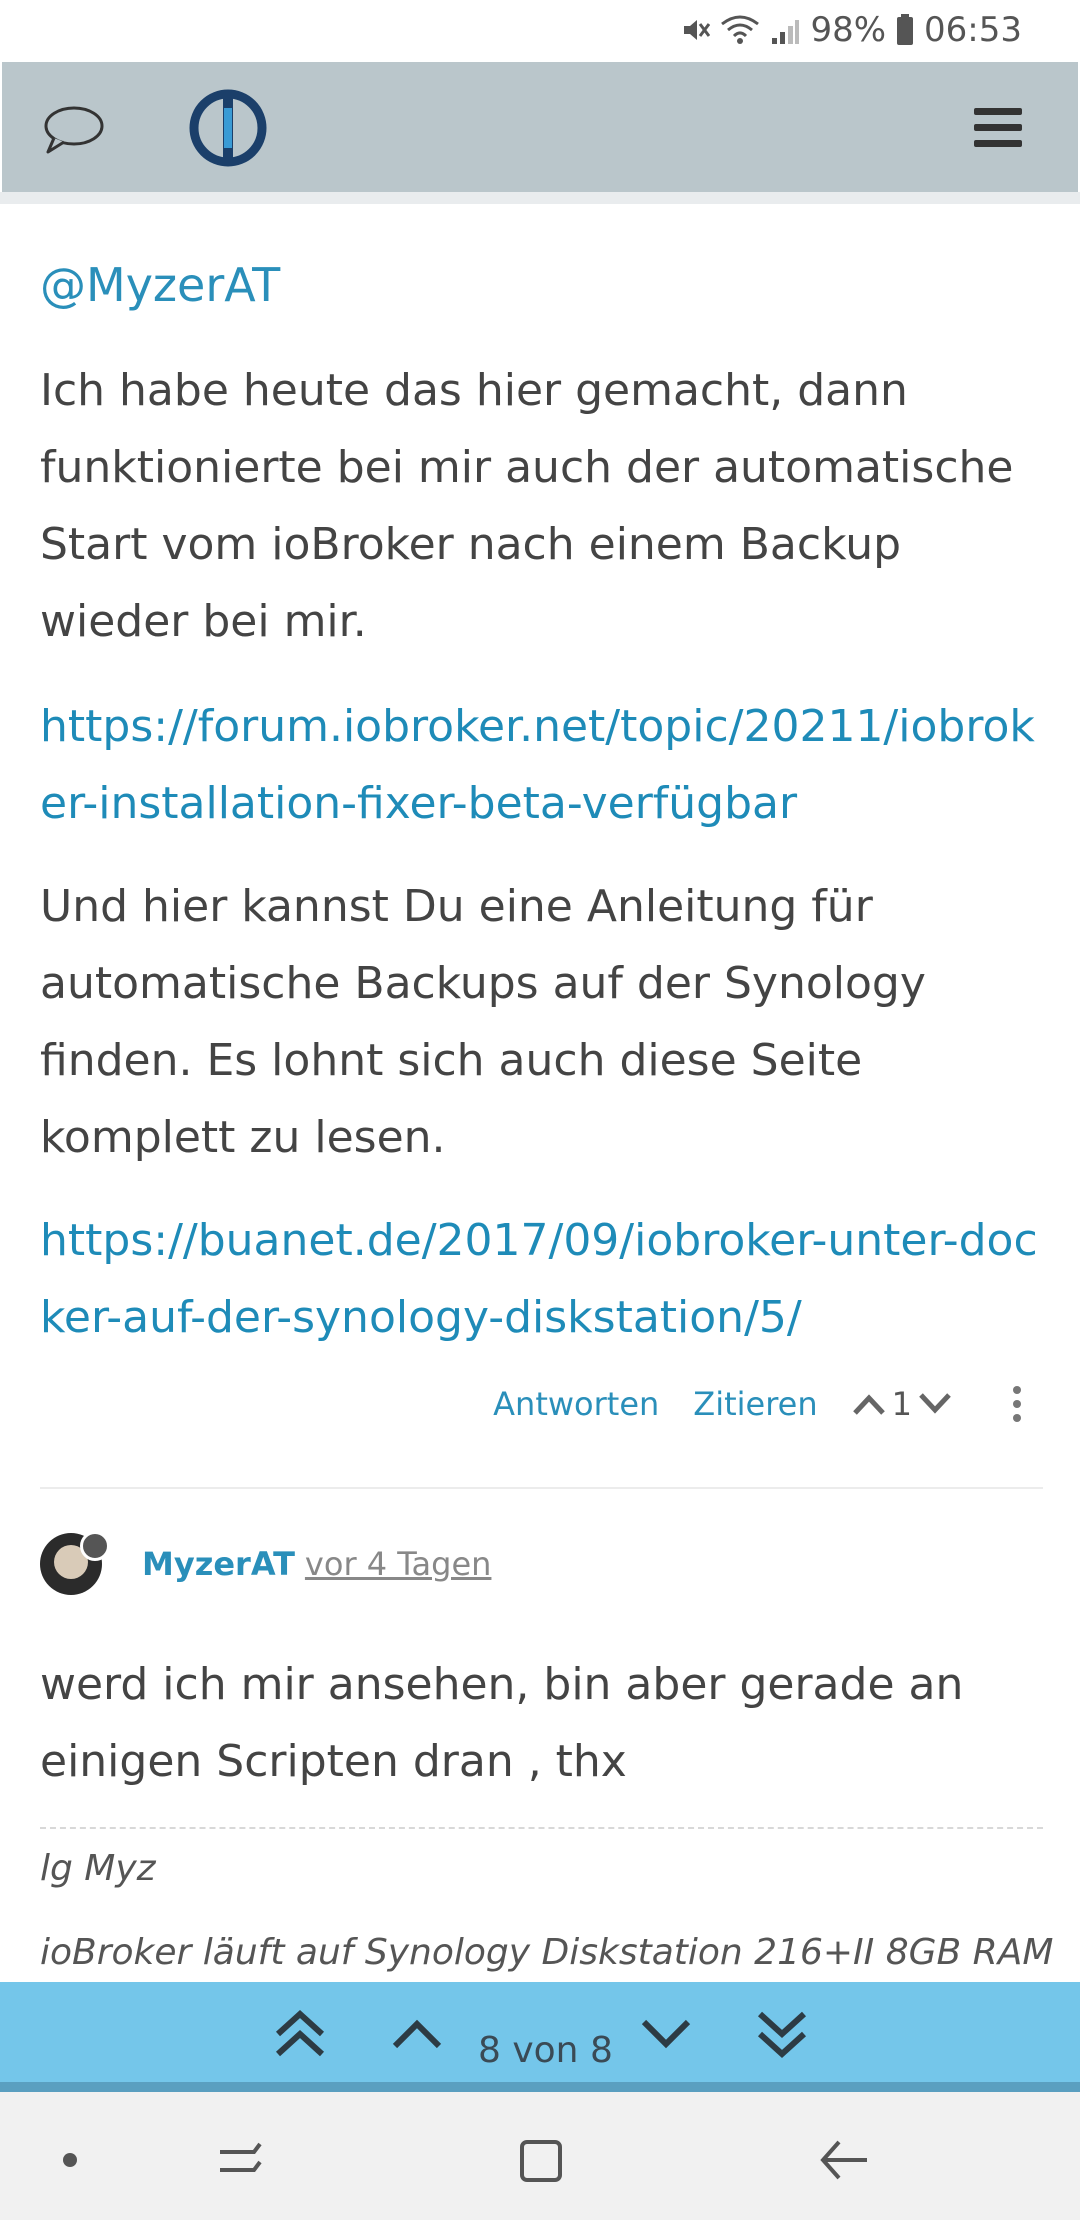 Image resolution: width=1080 pixels, height=2220 pixels. I want to click on downvote-icon, so click(935, 1404).